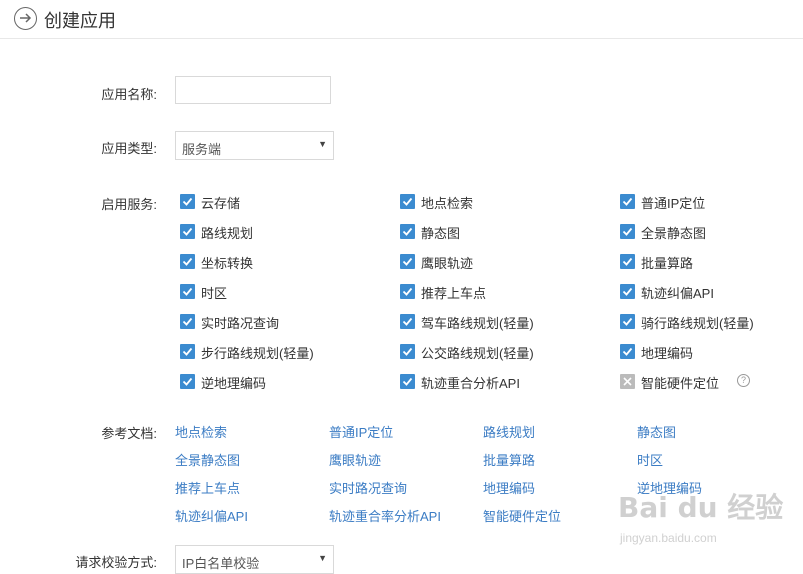 This screenshot has height=574, width=803. Describe the element at coordinates (454, 293) in the screenshot. I see `service-label: 推荐上车点` at that location.